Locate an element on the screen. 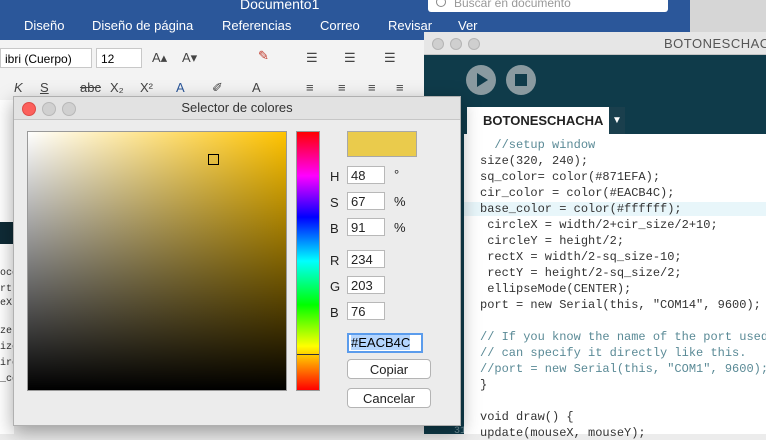 The height and width of the screenshot is (440, 766). label-r: R is located at coordinates (335, 260).